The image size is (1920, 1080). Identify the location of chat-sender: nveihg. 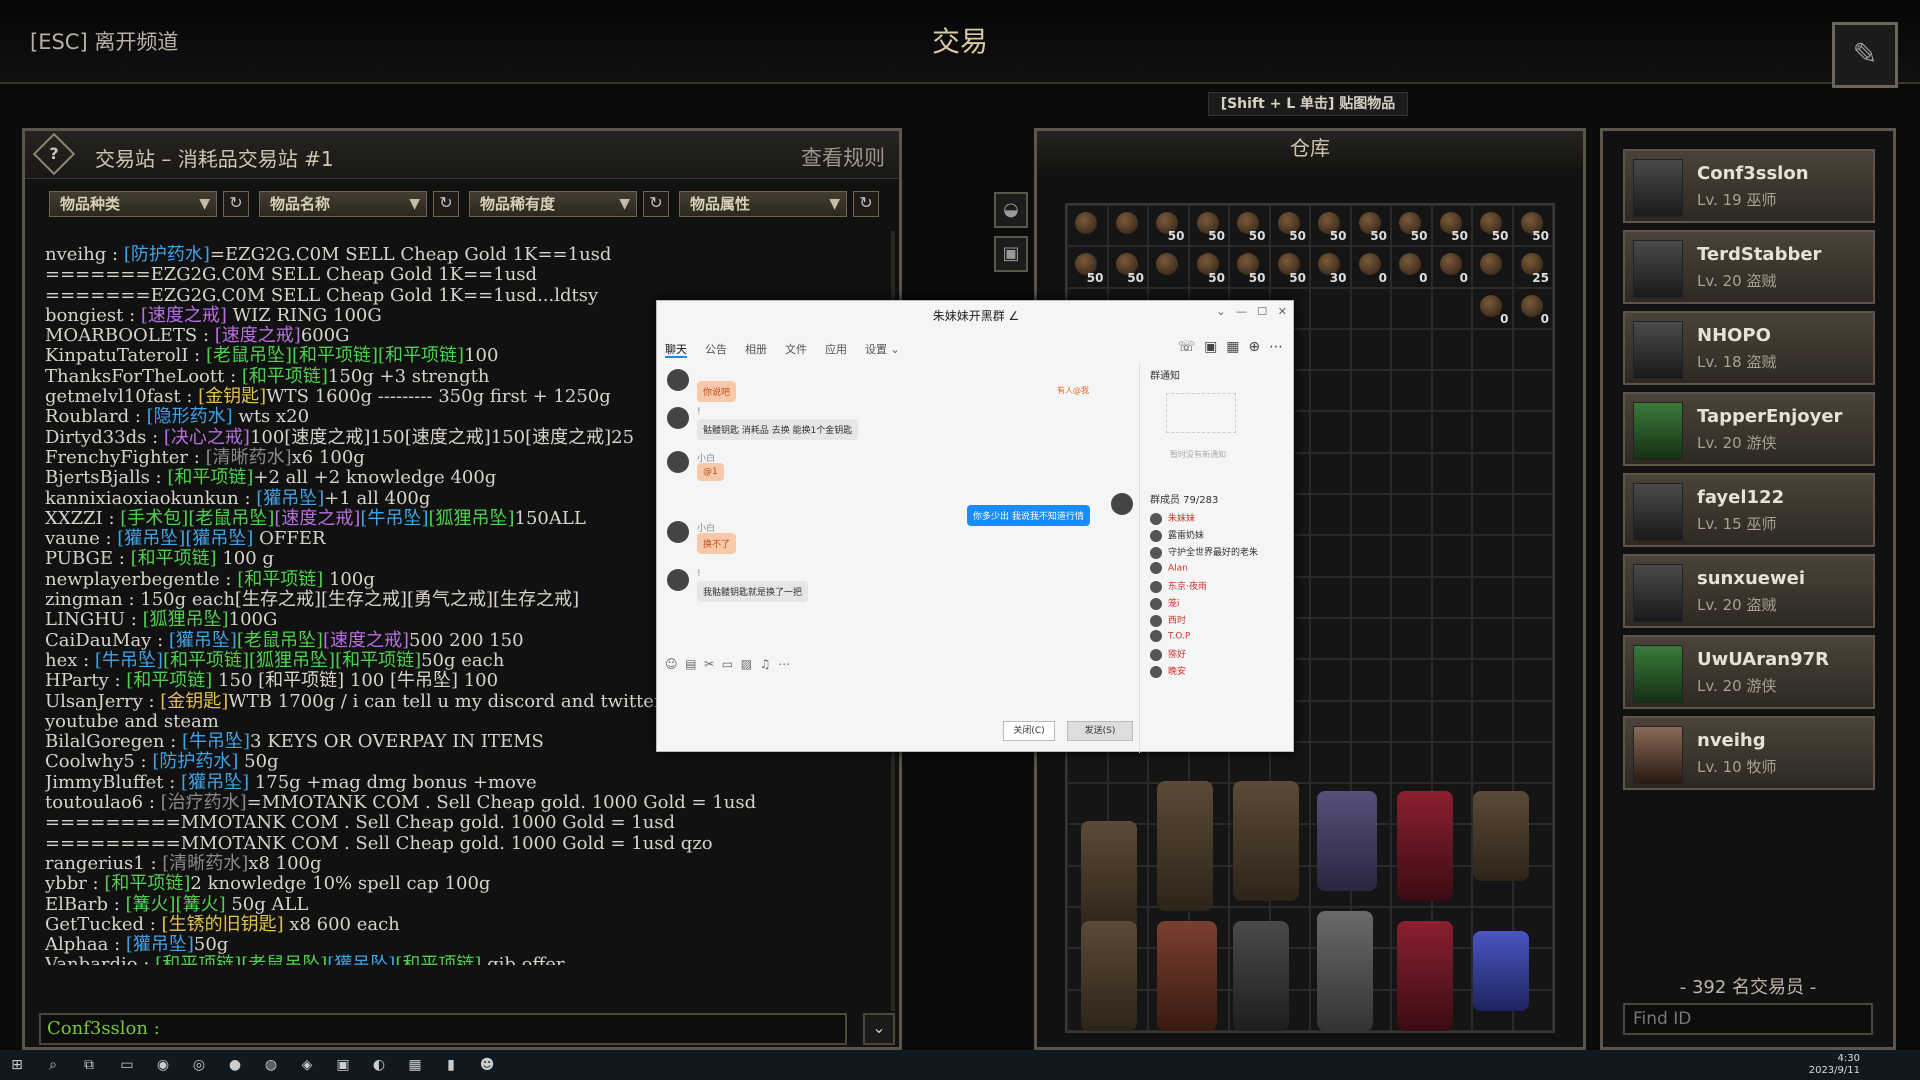
(75, 255).